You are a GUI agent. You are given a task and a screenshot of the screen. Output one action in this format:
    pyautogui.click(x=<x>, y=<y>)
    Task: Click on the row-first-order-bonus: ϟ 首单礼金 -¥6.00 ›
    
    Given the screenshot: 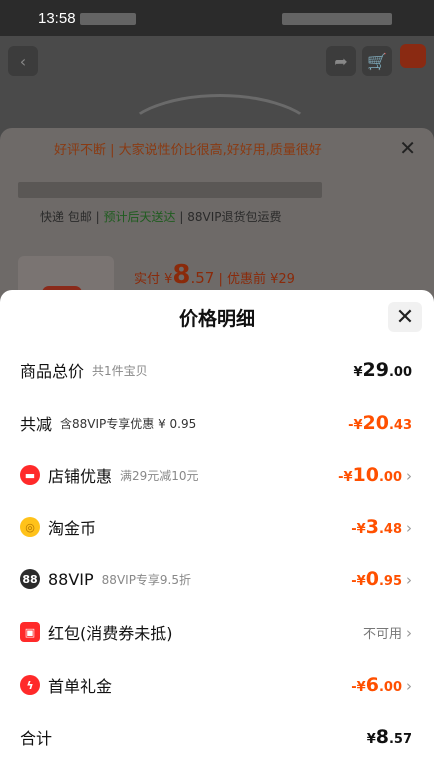 What is the action you would take?
    pyautogui.click(x=216, y=685)
    